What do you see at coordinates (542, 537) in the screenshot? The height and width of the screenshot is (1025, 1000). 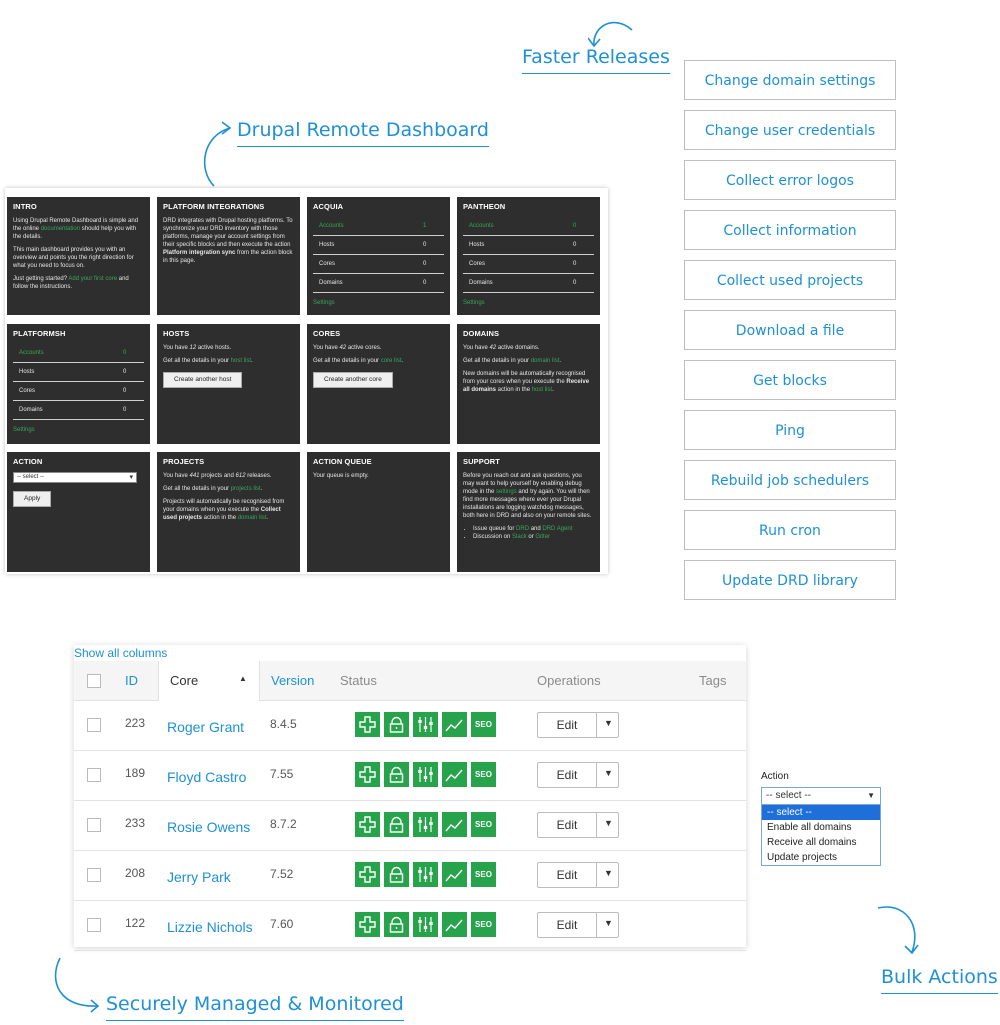 I see `gitter-link: Gitter` at bounding box center [542, 537].